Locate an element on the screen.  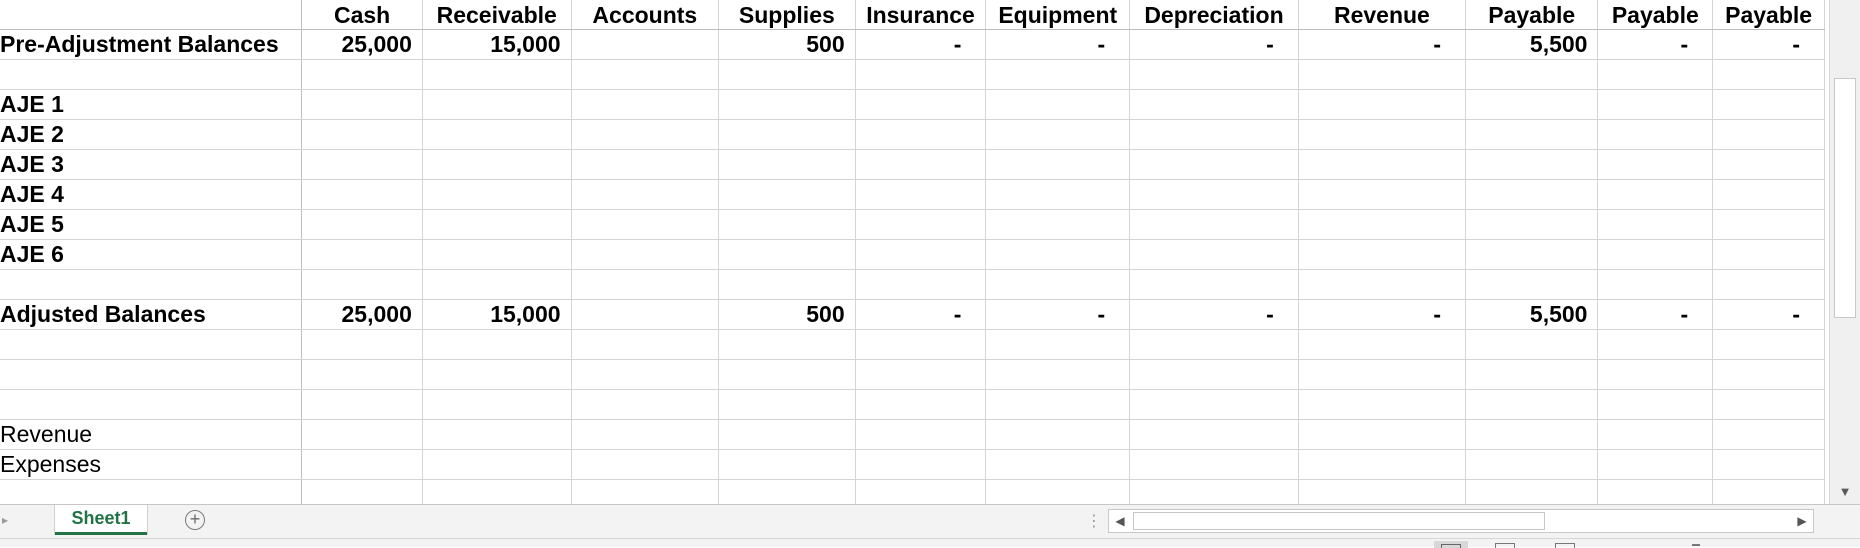
page-layout-view-icon is located at coordinates (1505, 545).